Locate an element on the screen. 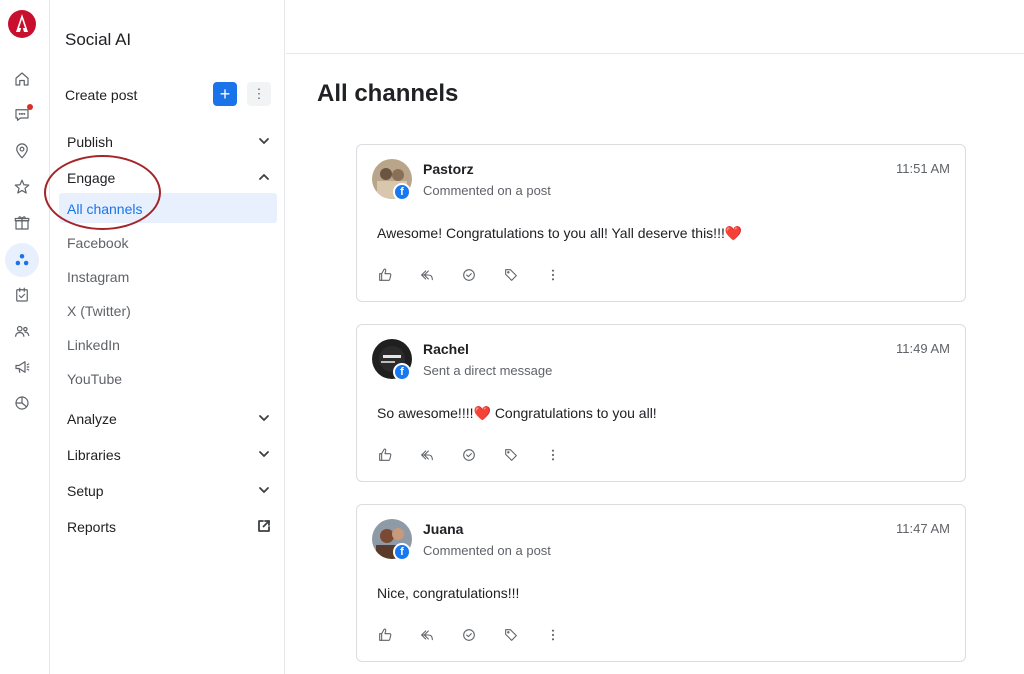  checklist-icon is located at coordinates (22, 295).